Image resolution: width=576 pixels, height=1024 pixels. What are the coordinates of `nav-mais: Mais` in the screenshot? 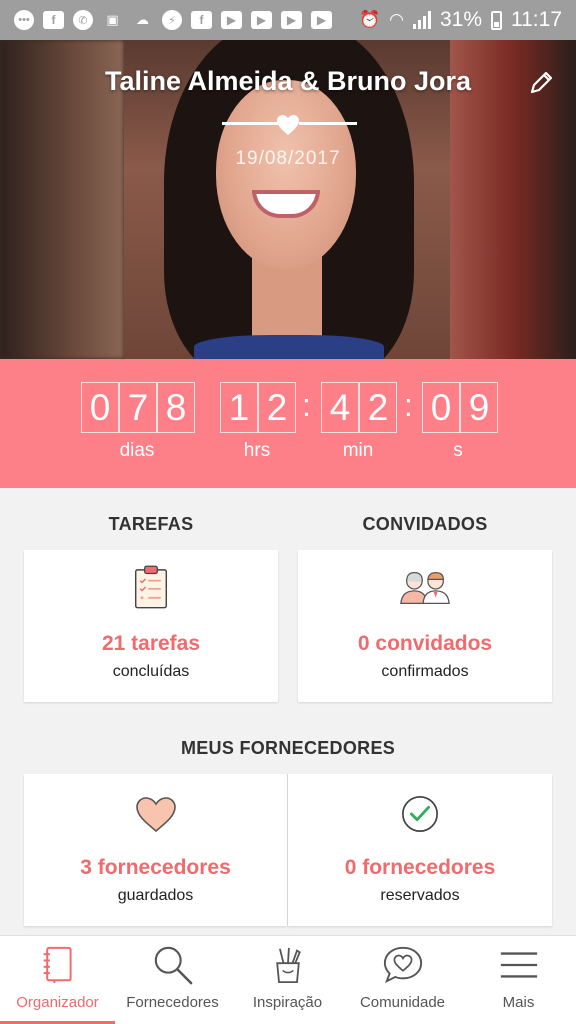 It's located at (518, 980).